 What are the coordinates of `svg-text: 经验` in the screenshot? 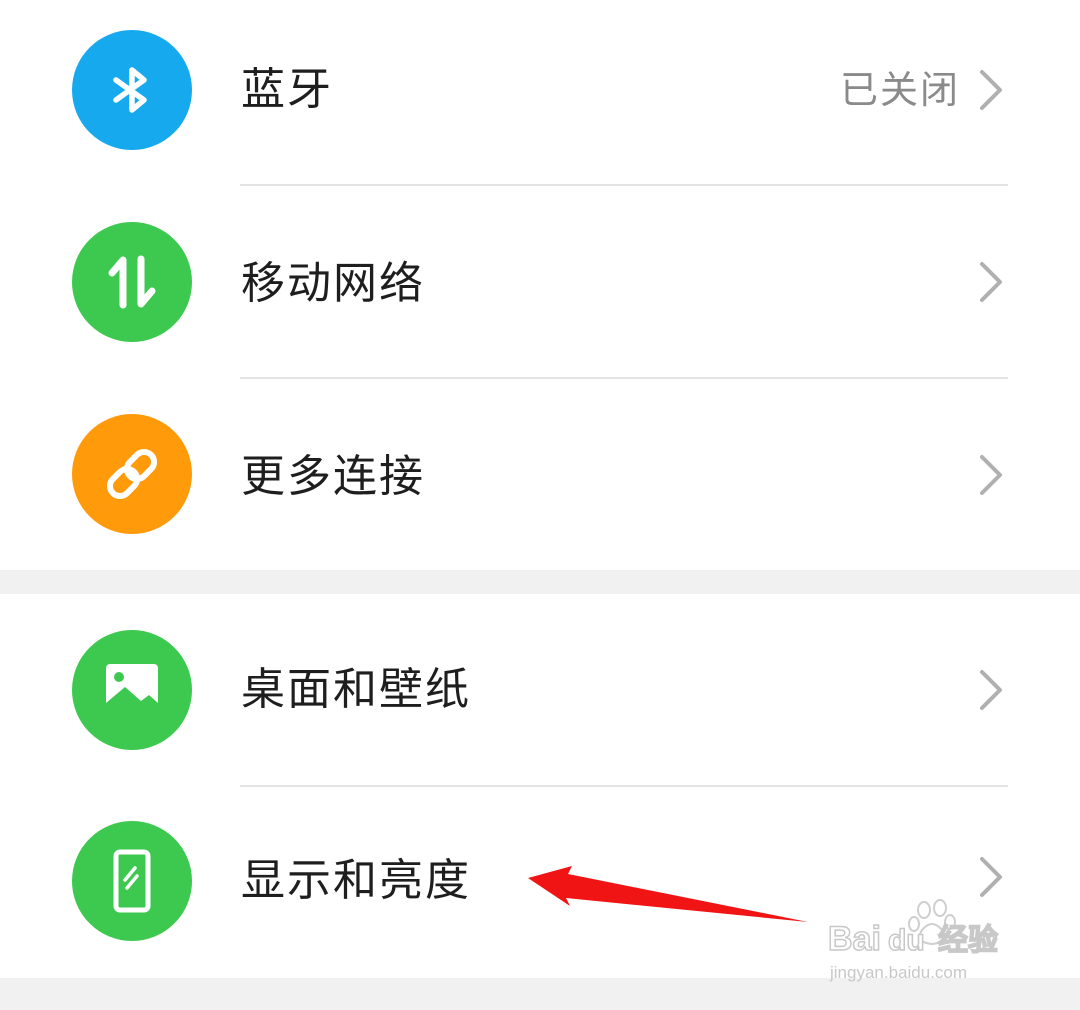 It's located at (968, 940).